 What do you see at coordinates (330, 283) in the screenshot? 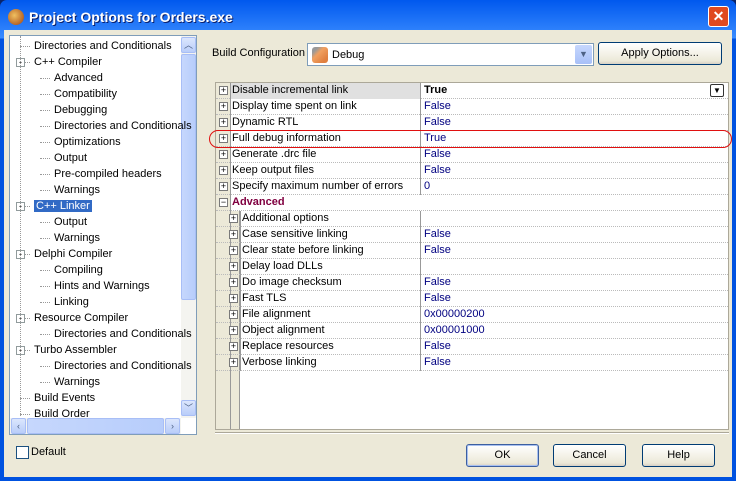
I see `property-name: Do image checksum` at bounding box center [330, 283].